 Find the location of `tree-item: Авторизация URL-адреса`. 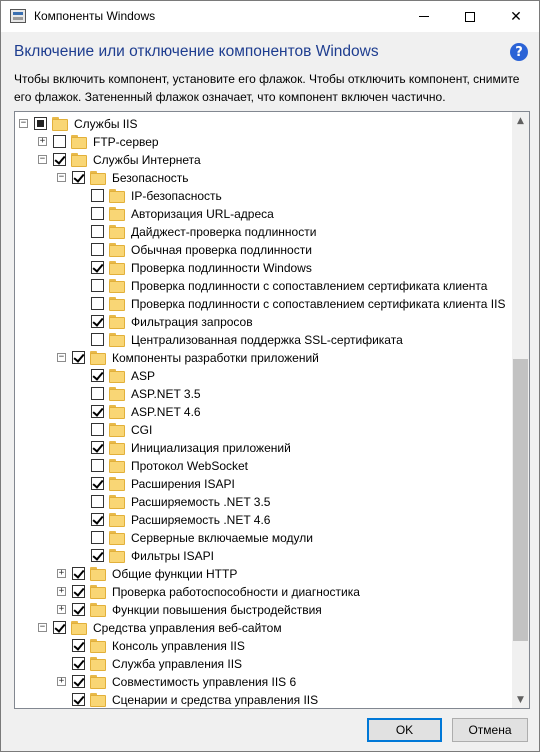

tree-item: Авторизация URL-адреса is located at coordinates (263, 214).